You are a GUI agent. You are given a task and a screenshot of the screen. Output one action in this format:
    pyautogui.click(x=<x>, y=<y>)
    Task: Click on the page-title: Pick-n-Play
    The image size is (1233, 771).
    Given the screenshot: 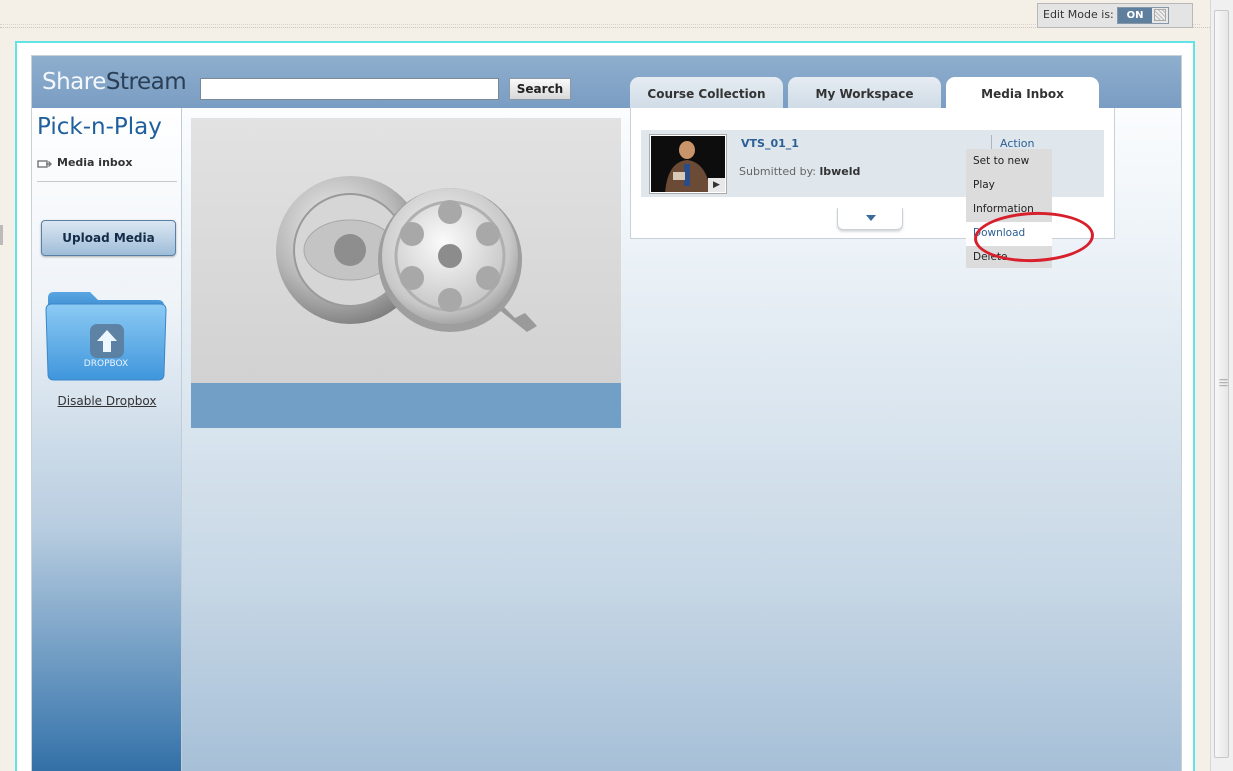 What is the action you would take?
    pyautogui.click(x=99, y=127)
    